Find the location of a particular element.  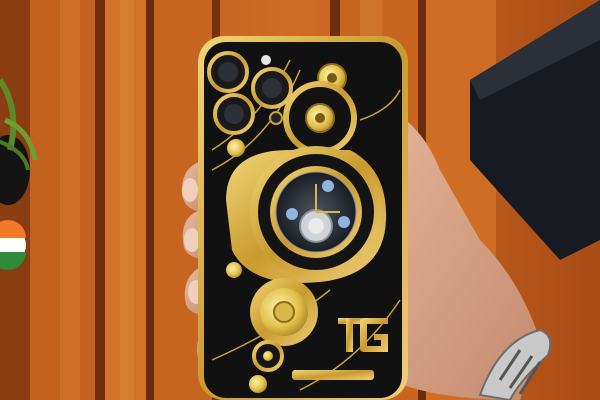

gold-nameplate is located at coordinates (333, 375).